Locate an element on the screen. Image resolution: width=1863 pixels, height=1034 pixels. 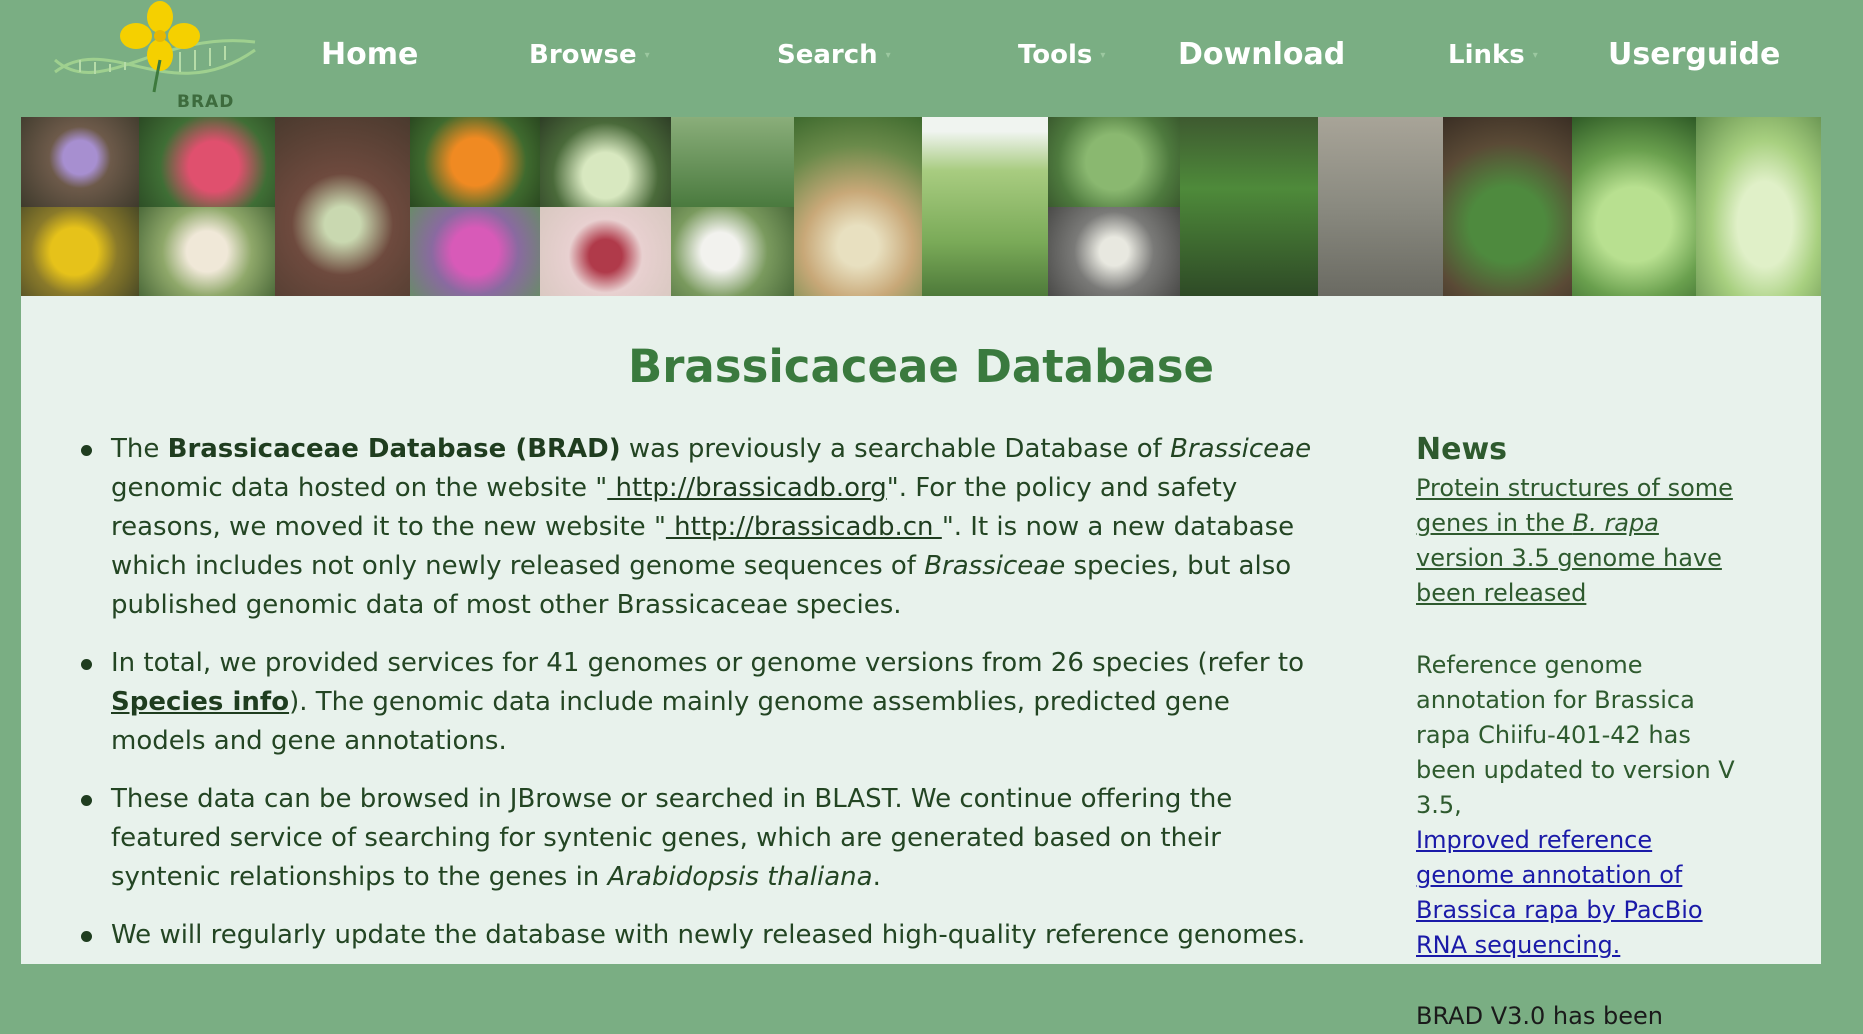
nav-tools-label: Tools is located at coordinates (1055, 55).